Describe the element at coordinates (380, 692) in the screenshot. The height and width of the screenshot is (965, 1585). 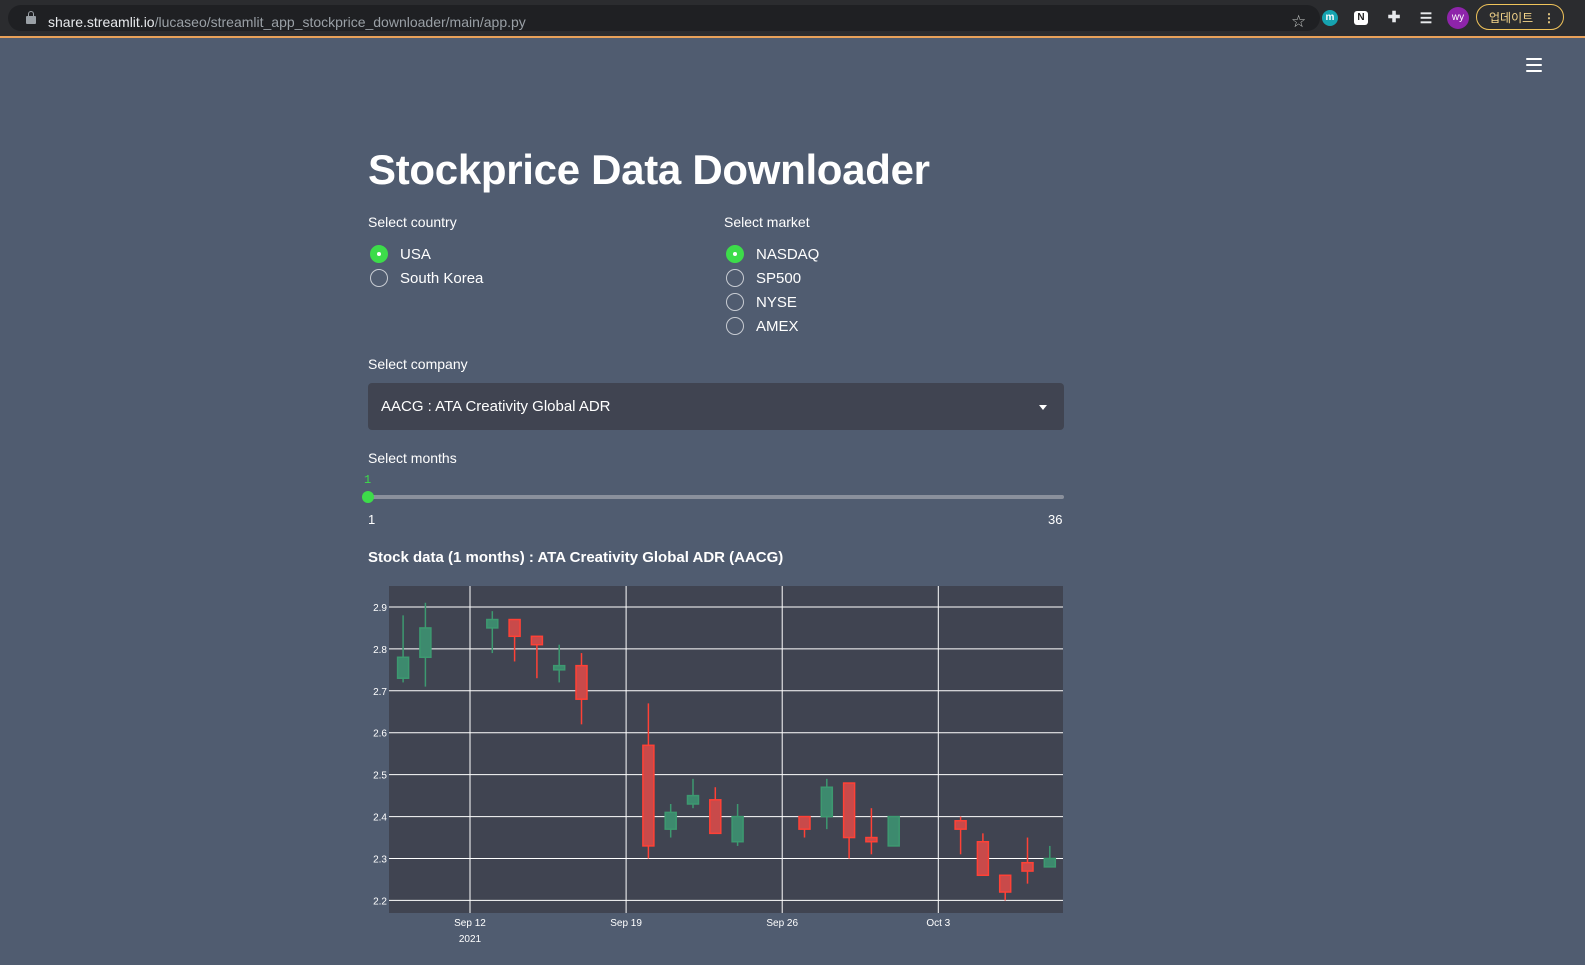
I see `y-tick-label: 2.7` at that location.